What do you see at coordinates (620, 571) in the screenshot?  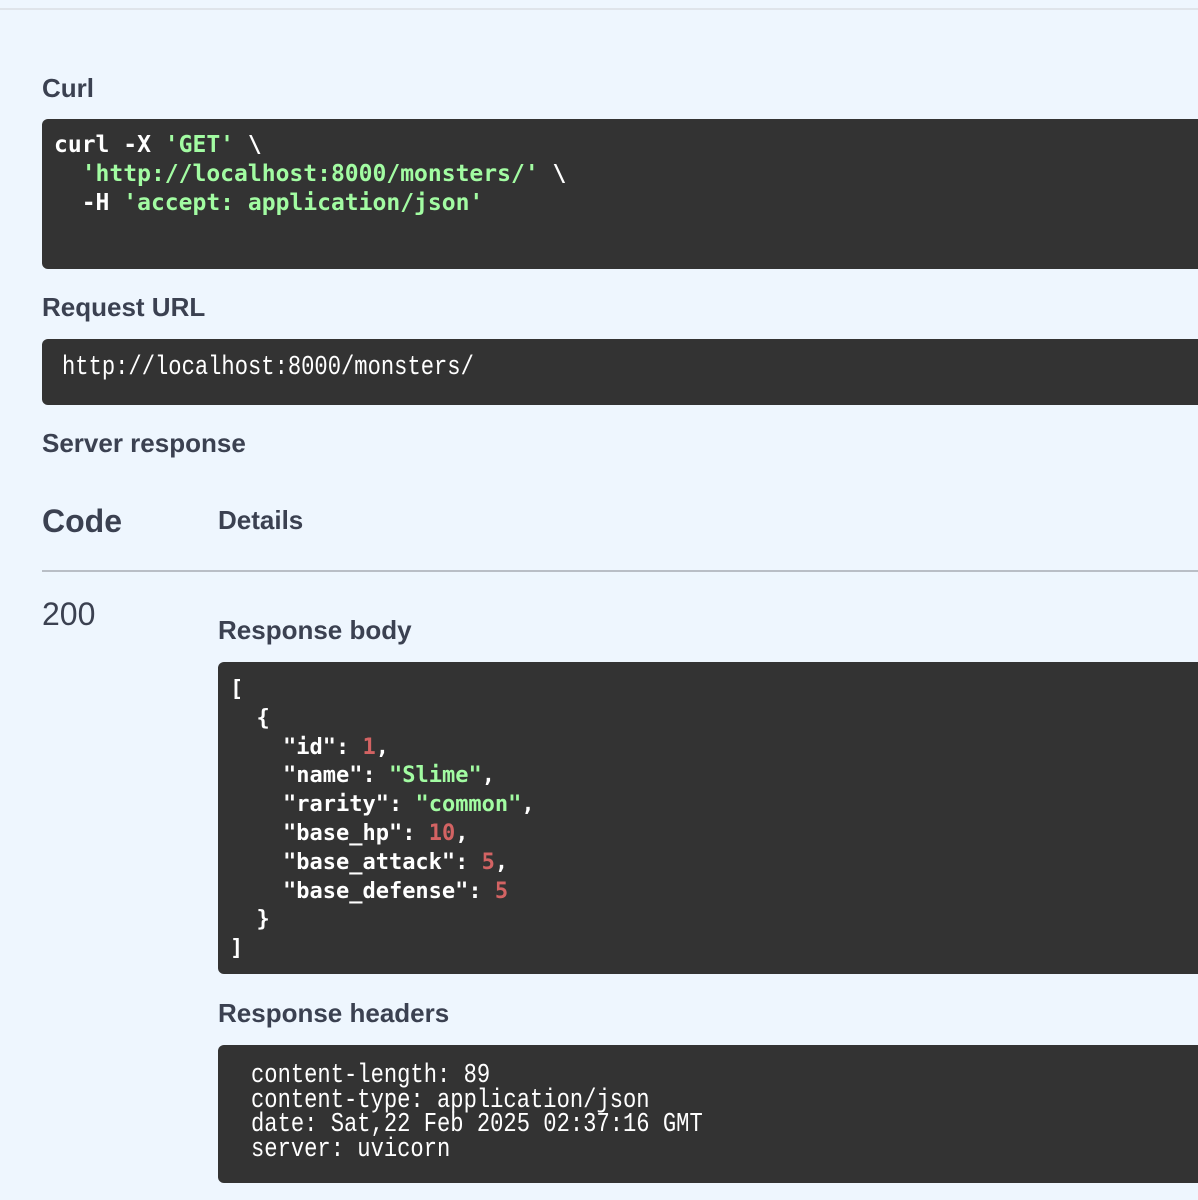 I see `table-divider` at bounding box center [620, 571].